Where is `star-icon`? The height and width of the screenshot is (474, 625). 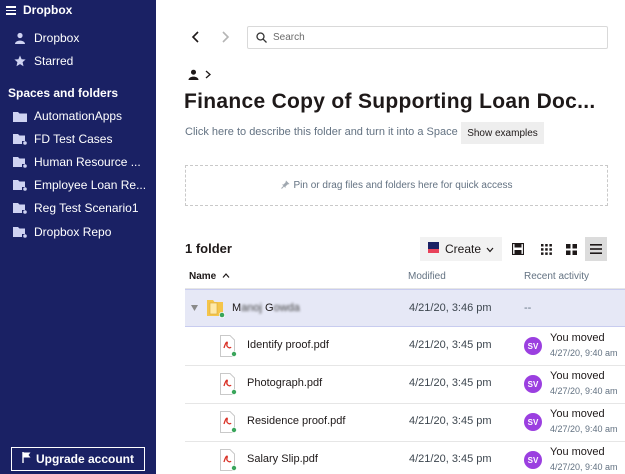 star-icon is located at coordinates (20, 61).